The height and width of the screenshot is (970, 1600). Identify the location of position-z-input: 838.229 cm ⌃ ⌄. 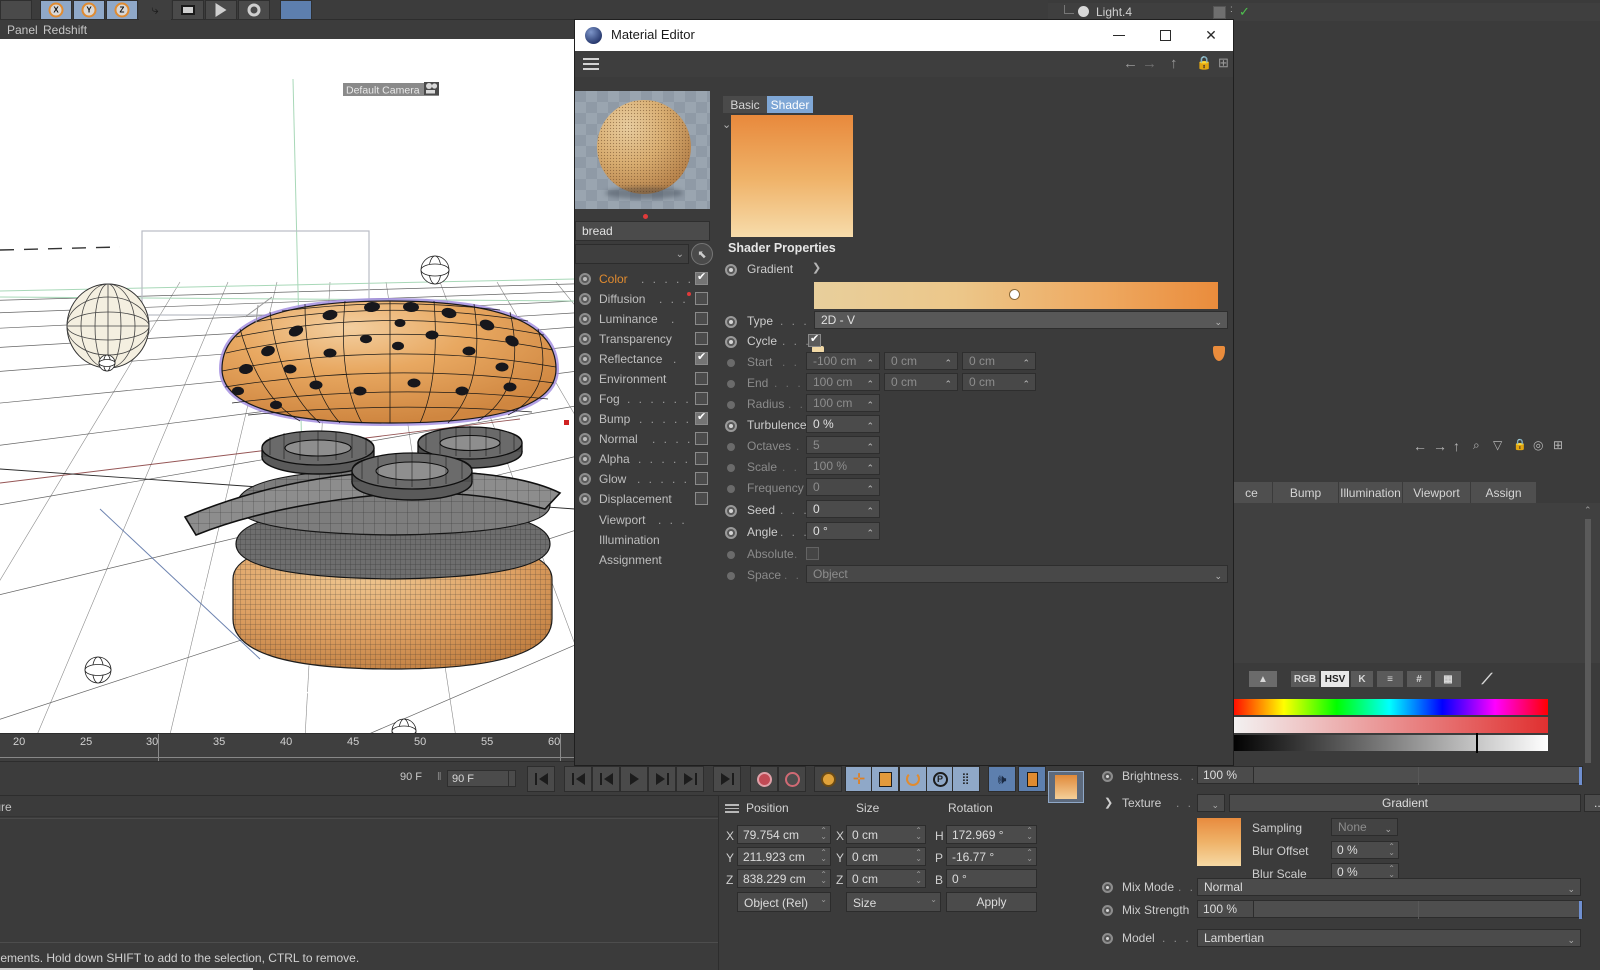
(784, 878).